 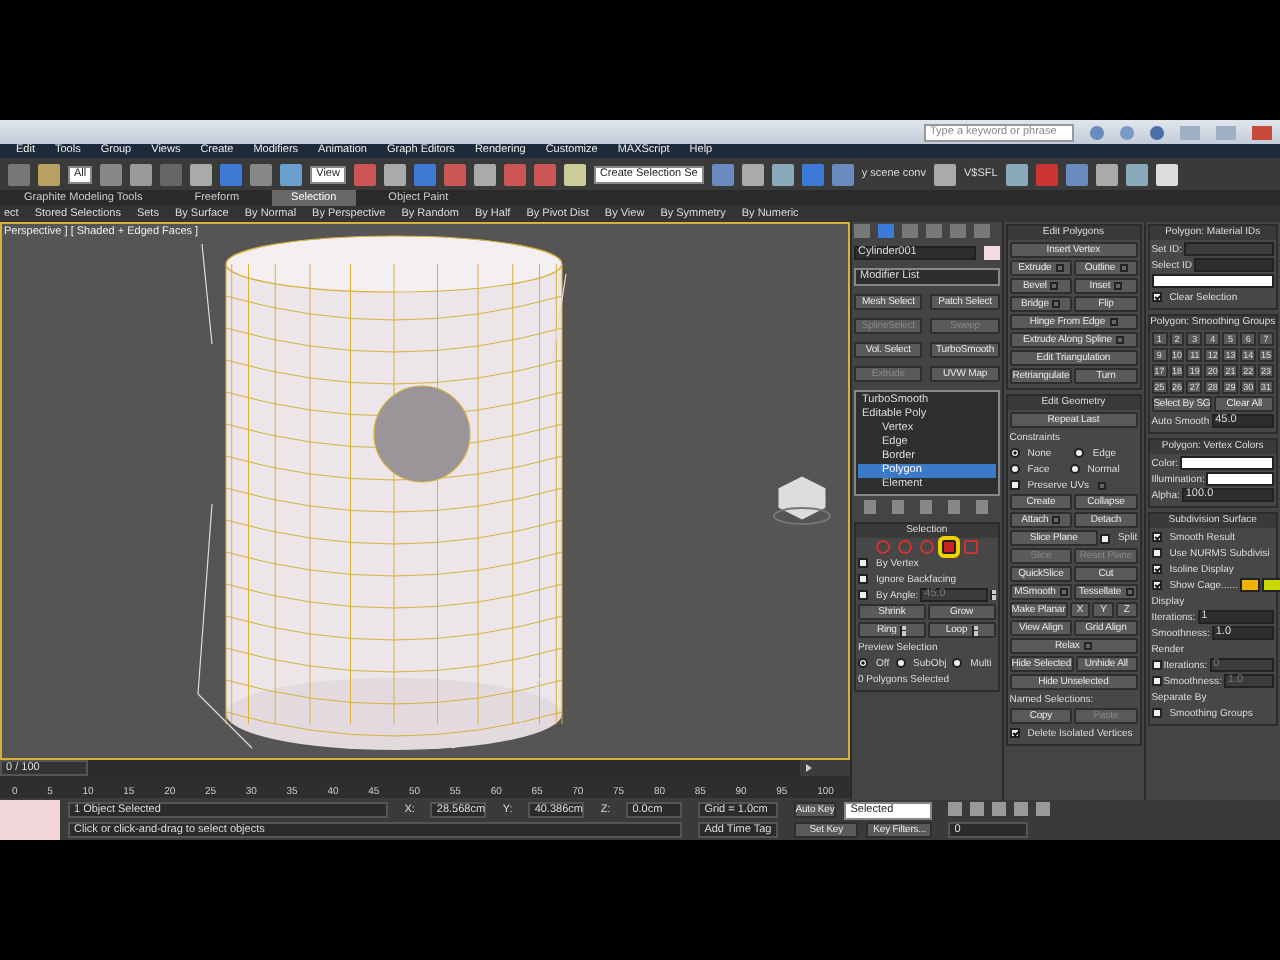 I want to click on close-button, so click(x=1262, y=132).